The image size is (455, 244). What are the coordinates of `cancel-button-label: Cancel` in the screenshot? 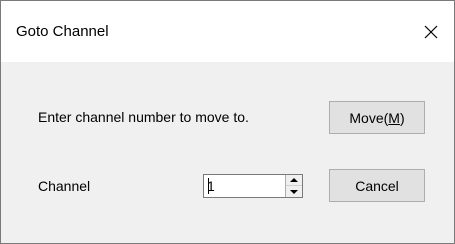 It's located at (377, 185).